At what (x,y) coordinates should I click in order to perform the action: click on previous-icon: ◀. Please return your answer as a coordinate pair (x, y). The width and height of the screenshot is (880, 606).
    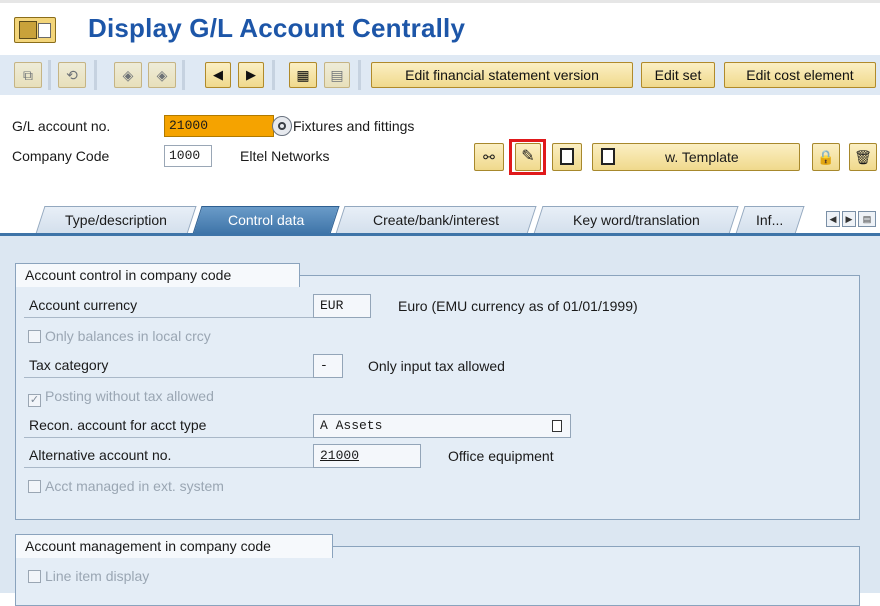
    Looking at the image, I should click on (218, 75).